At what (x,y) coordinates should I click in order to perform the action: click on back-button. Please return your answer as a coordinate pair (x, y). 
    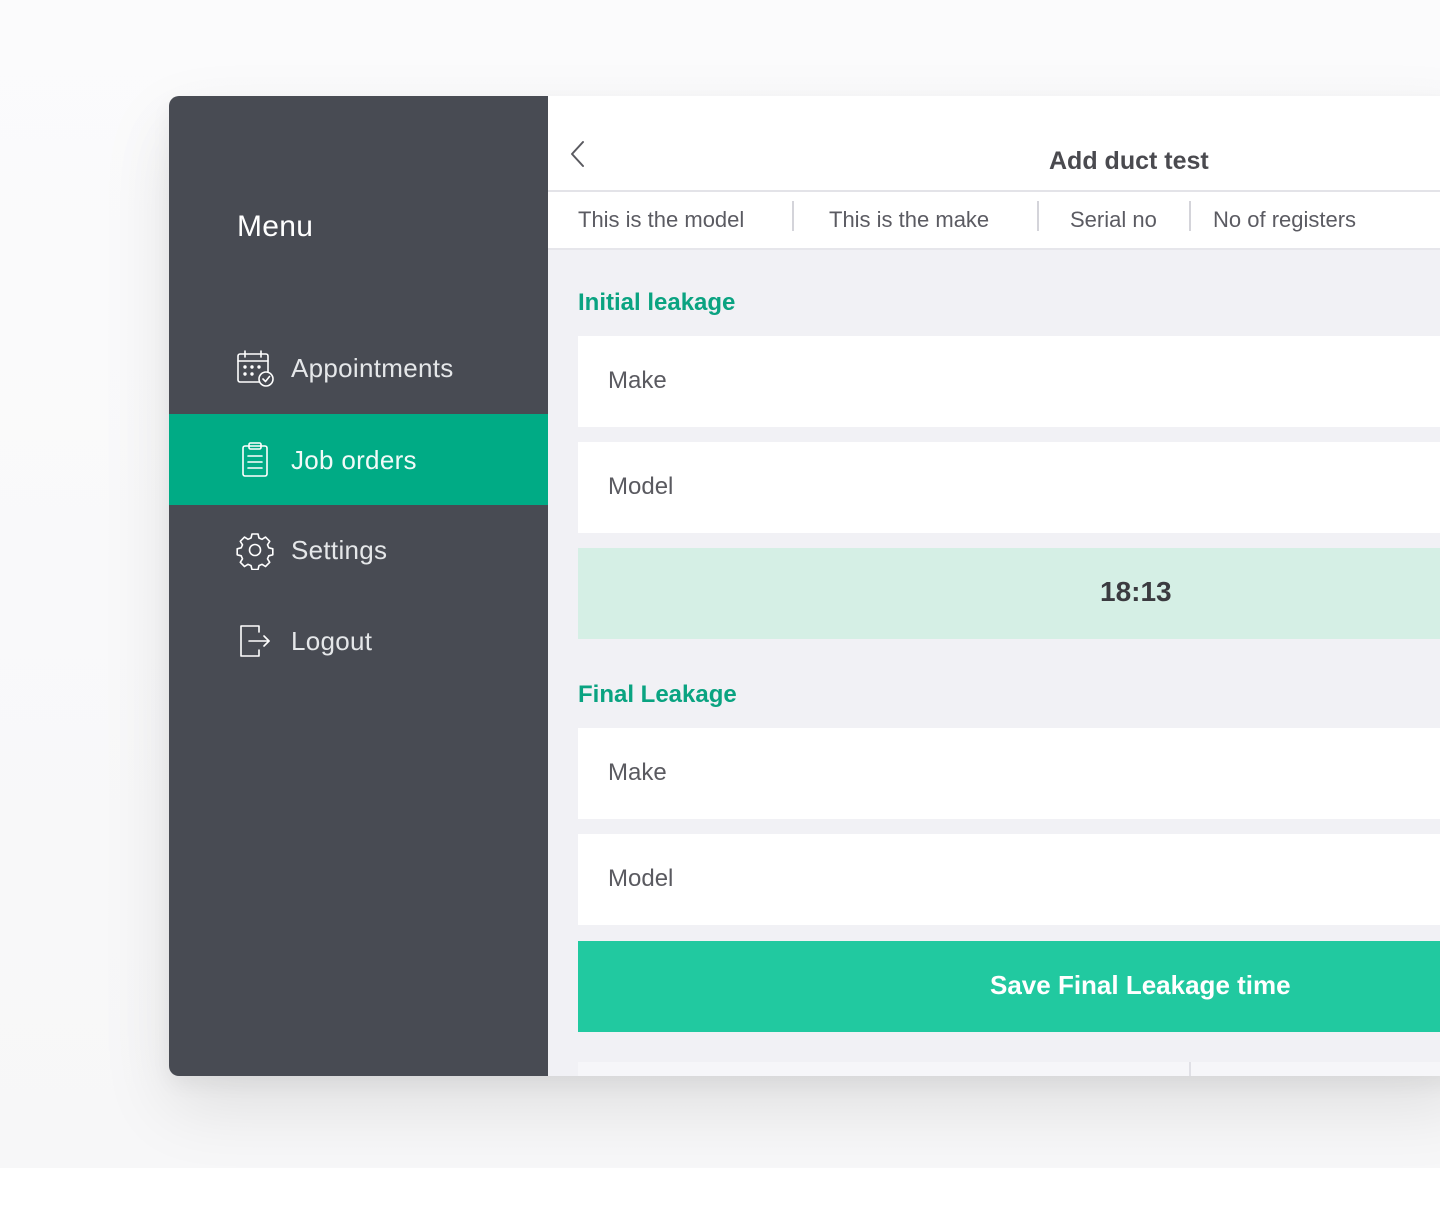
    Looking at the image, I should click on (578, 156).